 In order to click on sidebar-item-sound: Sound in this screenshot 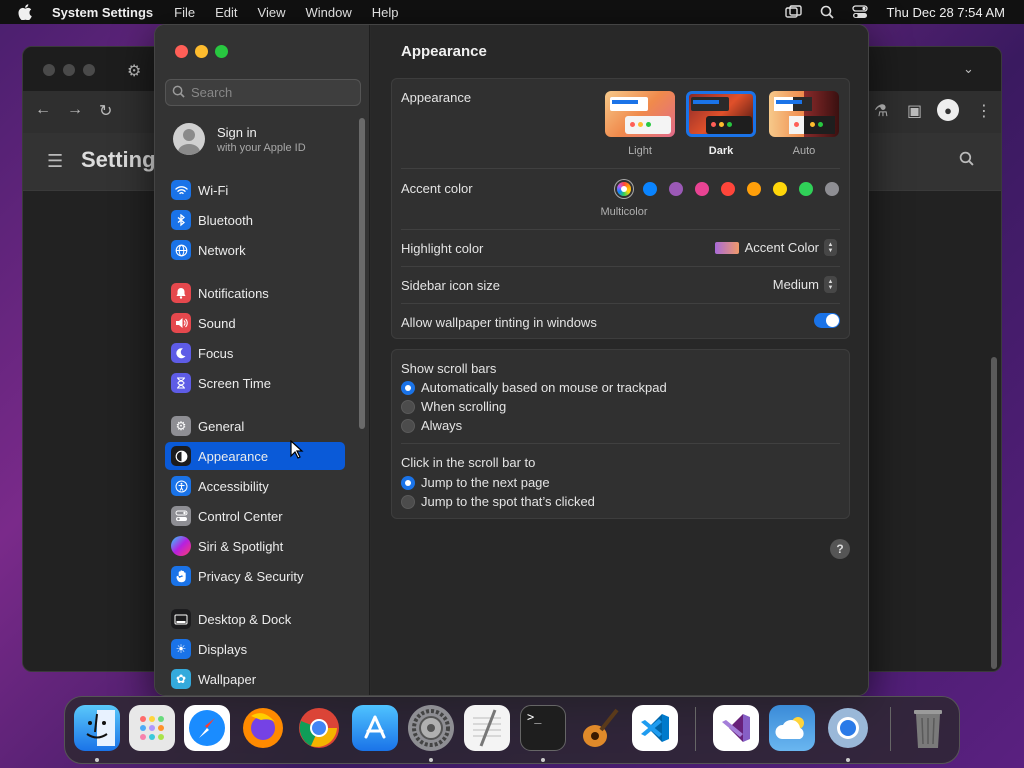, I will do `click(255, 323)`.